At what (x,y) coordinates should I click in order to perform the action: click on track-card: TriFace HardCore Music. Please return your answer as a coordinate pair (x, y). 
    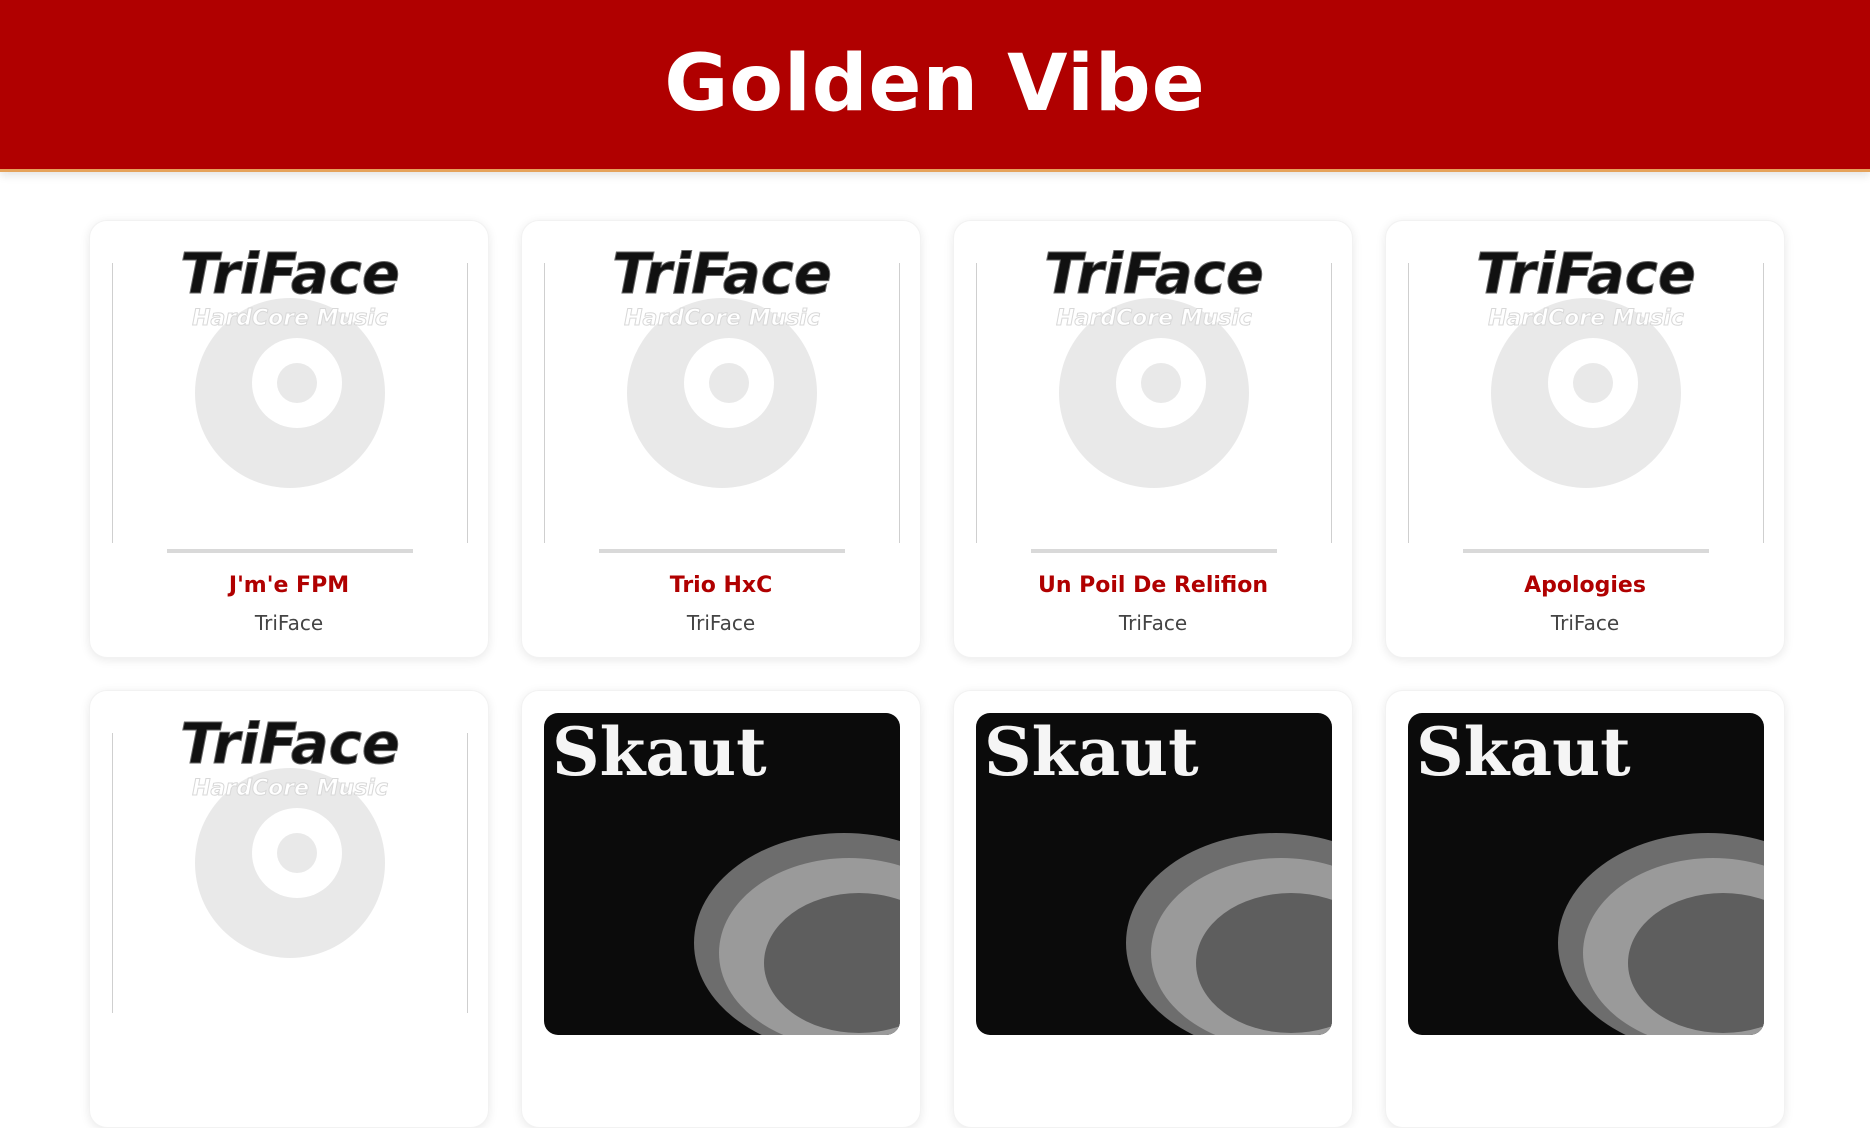
    Looking at the image, I should click on (289, 909).